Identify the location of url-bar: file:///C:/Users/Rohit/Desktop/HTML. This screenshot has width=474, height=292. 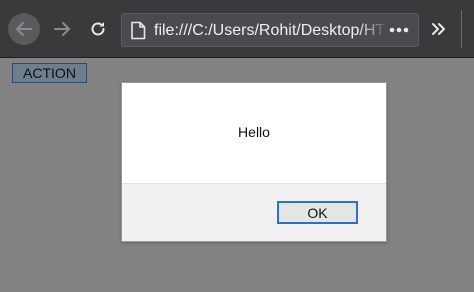
(270, 30).